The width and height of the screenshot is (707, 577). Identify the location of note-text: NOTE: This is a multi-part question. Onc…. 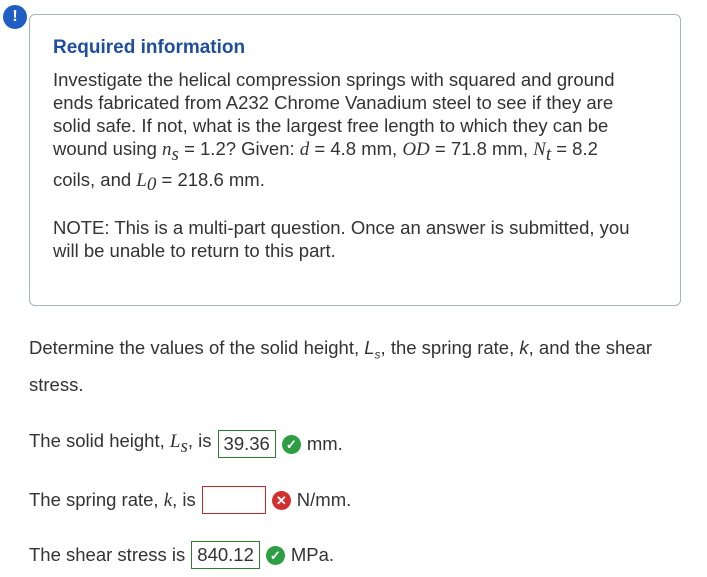
(341, 239).